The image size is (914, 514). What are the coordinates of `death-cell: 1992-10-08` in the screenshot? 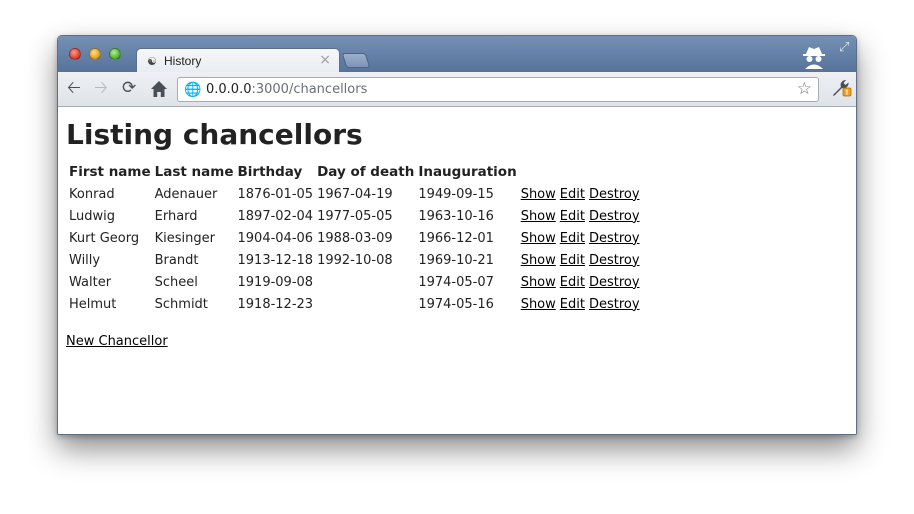 It's located at (355, 260).